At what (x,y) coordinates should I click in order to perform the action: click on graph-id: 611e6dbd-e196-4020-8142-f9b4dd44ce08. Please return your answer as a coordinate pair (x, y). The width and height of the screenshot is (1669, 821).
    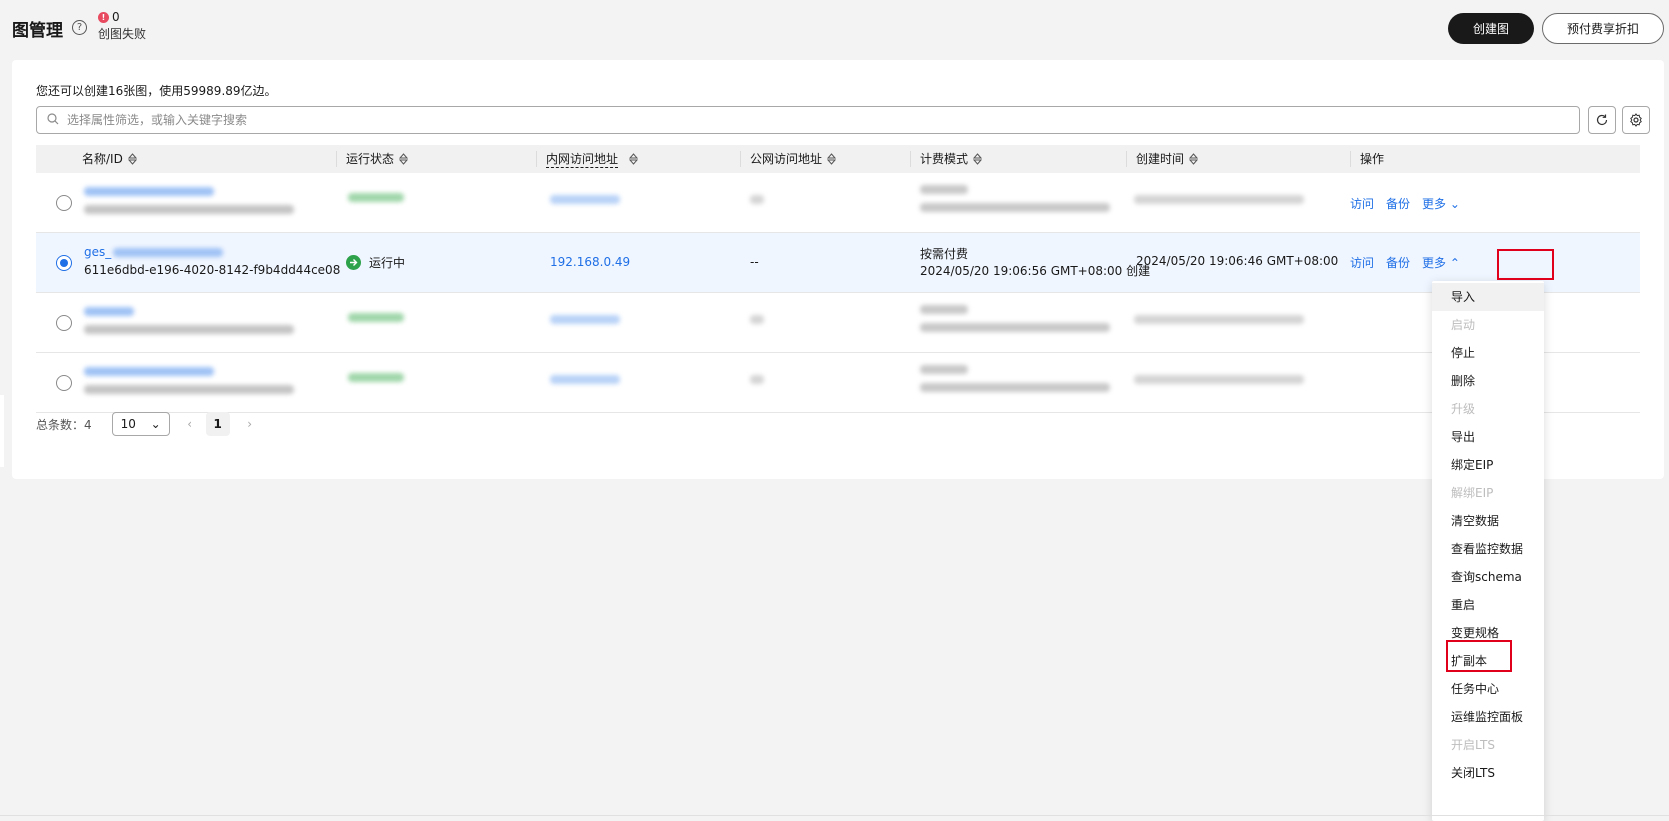
    Looking at the image, I should click on (212, 270).